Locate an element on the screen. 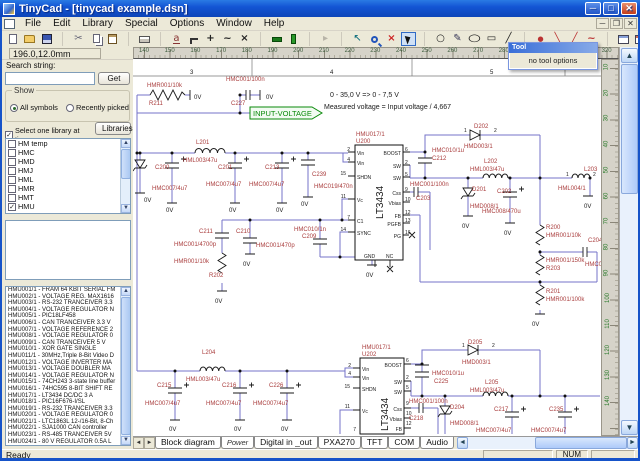 The image size is (640, 461). maximize-button: □ is located at coordinates (611, 8).